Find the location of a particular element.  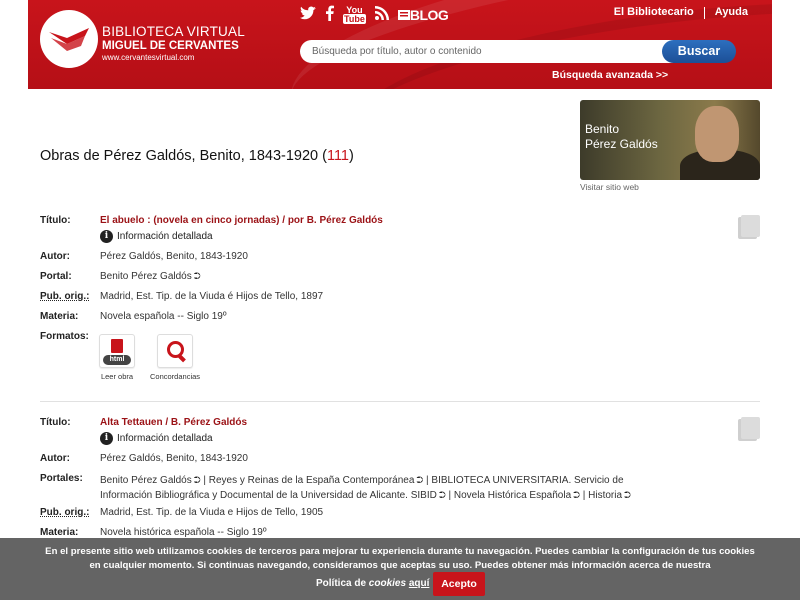

cookie-policy: Política de cookies aquí is located at coordinates (372, 583).